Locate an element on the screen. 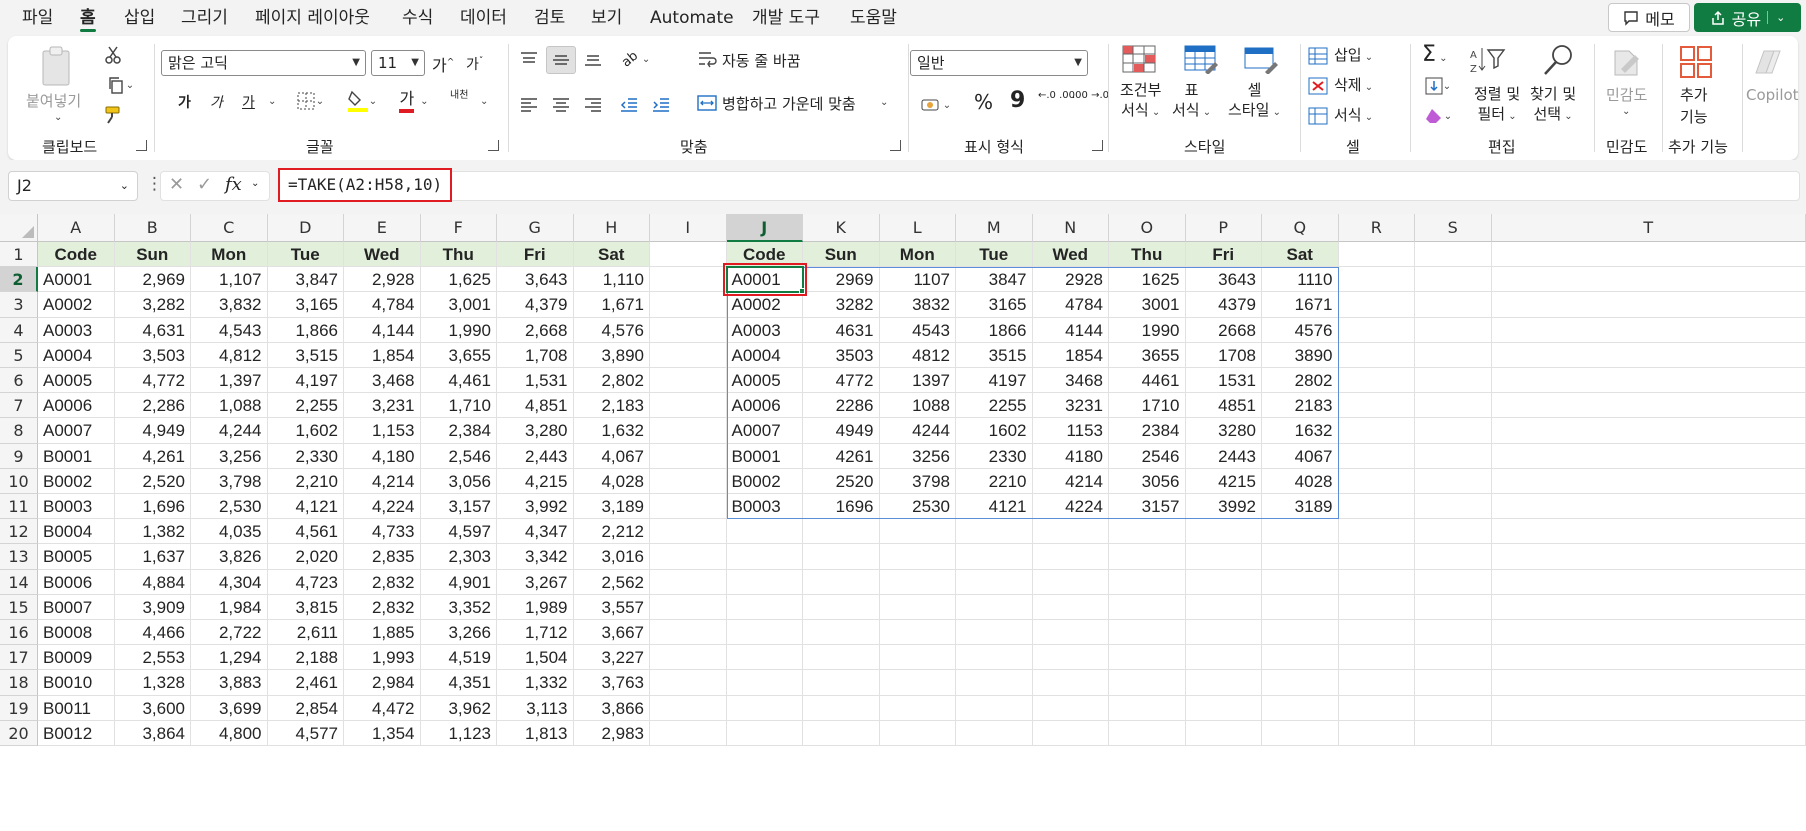 The image size is (1806, 831). cell-b17: 2,553 is located at coordinates (152, 658).